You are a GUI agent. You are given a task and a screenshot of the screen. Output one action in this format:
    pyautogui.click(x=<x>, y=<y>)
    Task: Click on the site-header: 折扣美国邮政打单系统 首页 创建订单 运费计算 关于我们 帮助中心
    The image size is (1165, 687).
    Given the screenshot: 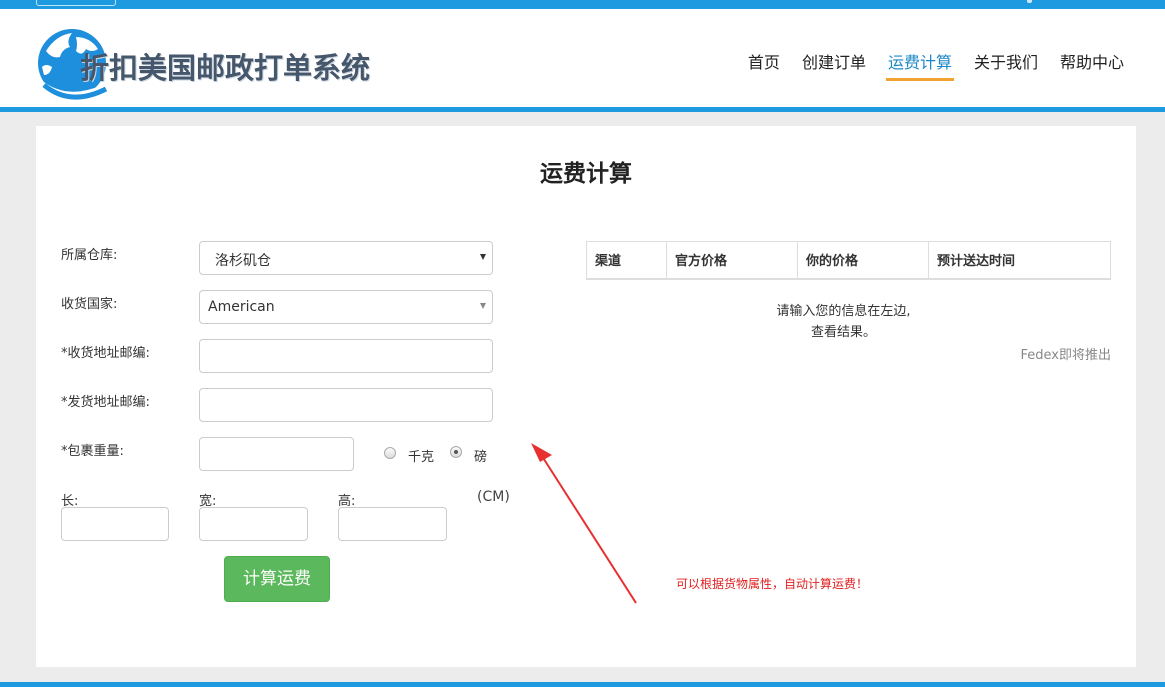 What is the action you would take?
    pyautogui.click(x=582, y=58)
    